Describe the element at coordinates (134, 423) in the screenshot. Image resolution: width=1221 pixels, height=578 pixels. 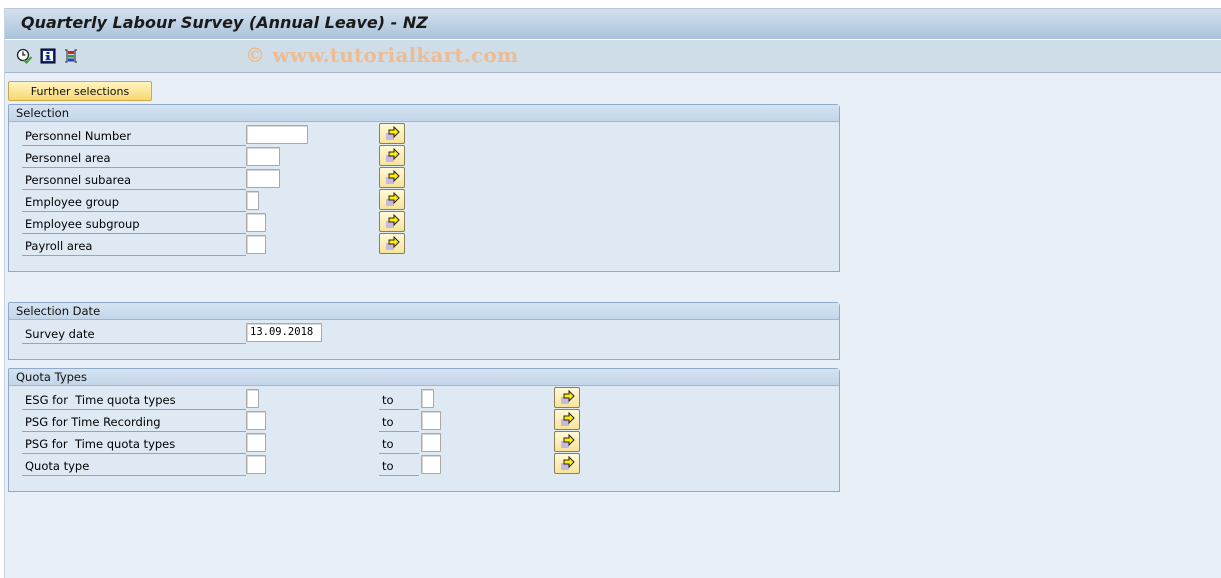
I see `label-psg-time-recording: PSG for Time Recording` at that location.